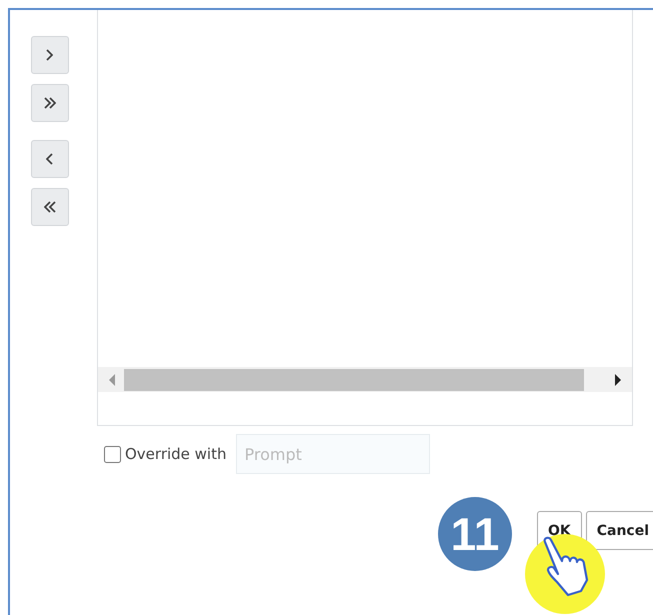  Describe the element at coordinates (354, 379) in the screenshot. I see `scrollbar-thumb` at that location.